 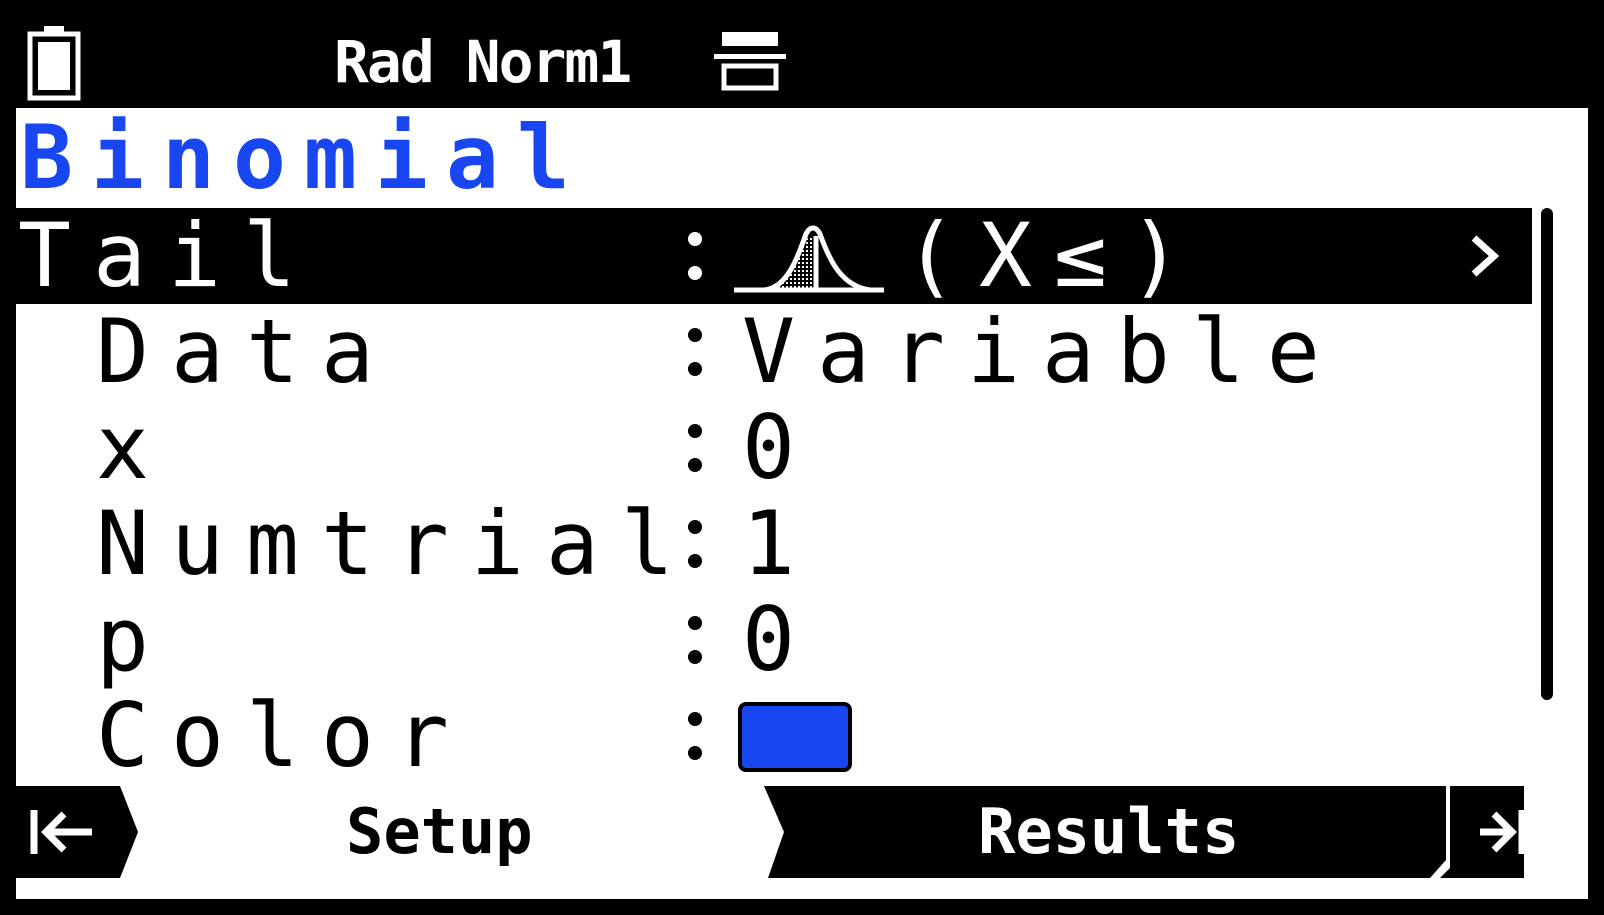 I want to click on scrollbar, so click(x=1547, y=463).